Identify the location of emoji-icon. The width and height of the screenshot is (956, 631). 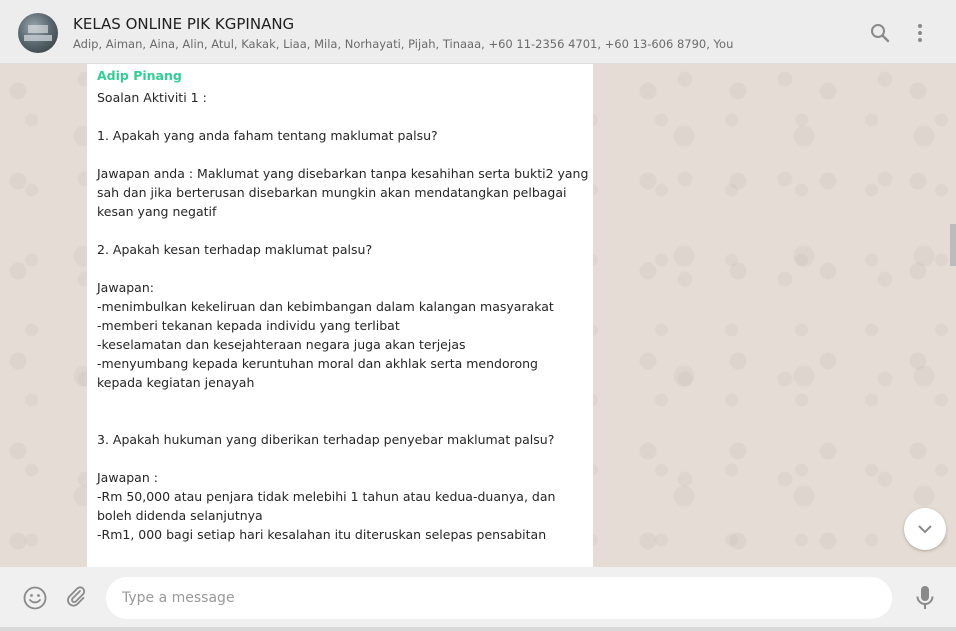
(35, 598).